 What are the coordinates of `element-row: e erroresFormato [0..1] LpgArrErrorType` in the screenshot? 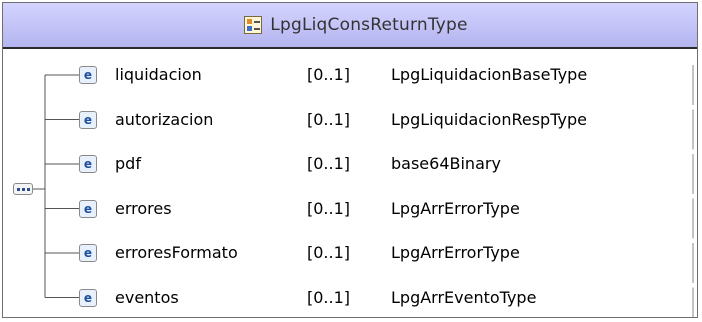 It's located at (350, 253).